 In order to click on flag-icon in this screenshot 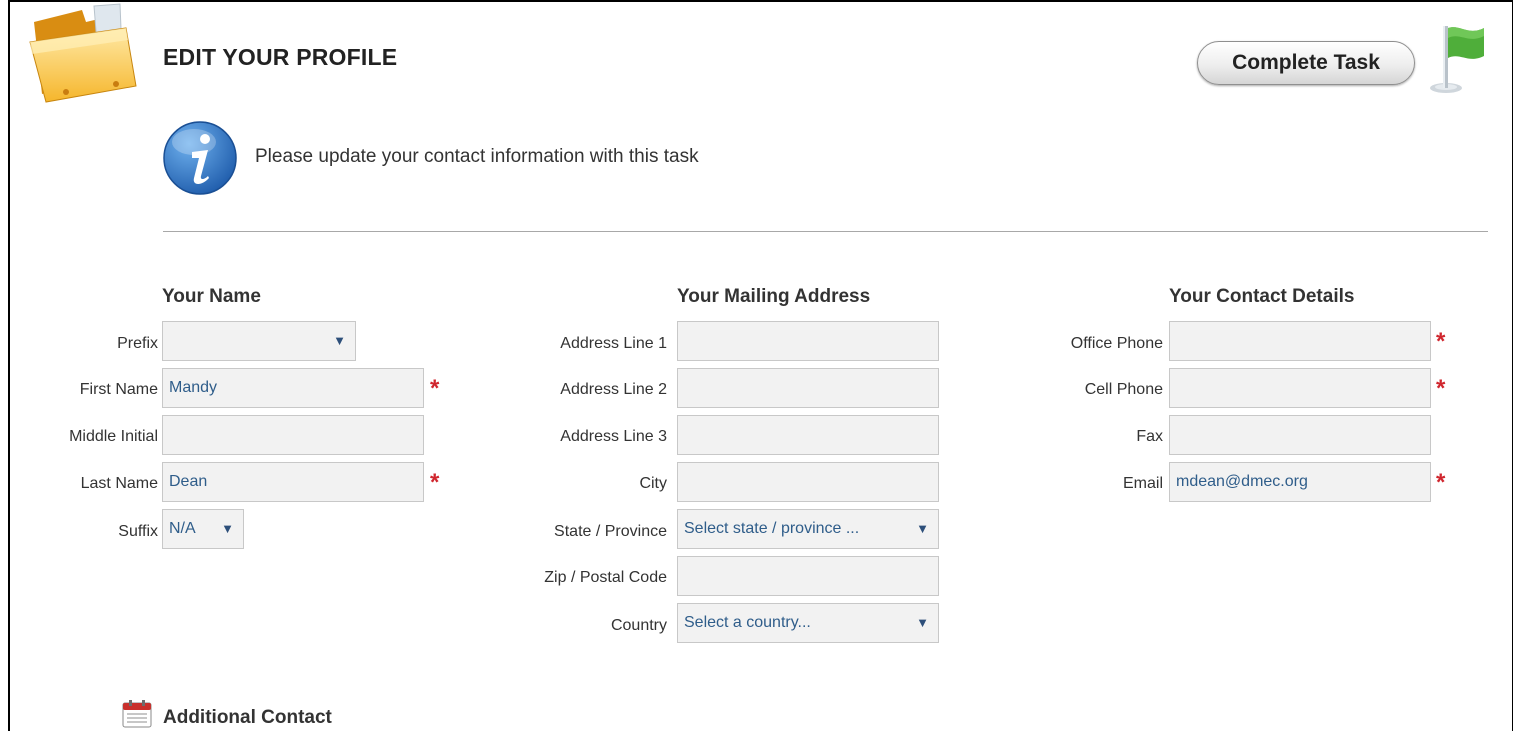, I will do `click(1457, 59)`.